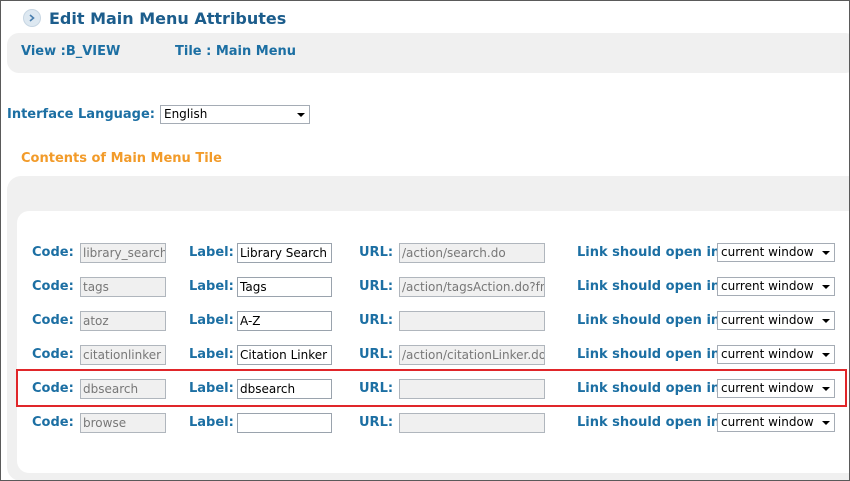 The image size is (850, 481). Describe the element at coordinates (71, 51) in the screenshot. I see `view-name: View :B_VIEW` at that location.